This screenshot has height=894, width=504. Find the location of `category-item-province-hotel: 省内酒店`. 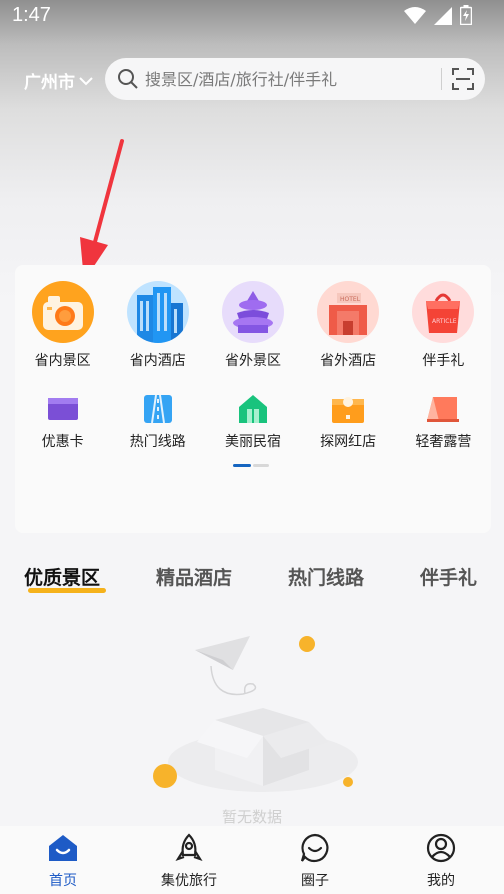

category-item-province-hotel: 省内酒店 is located at coordinates (157, 325).